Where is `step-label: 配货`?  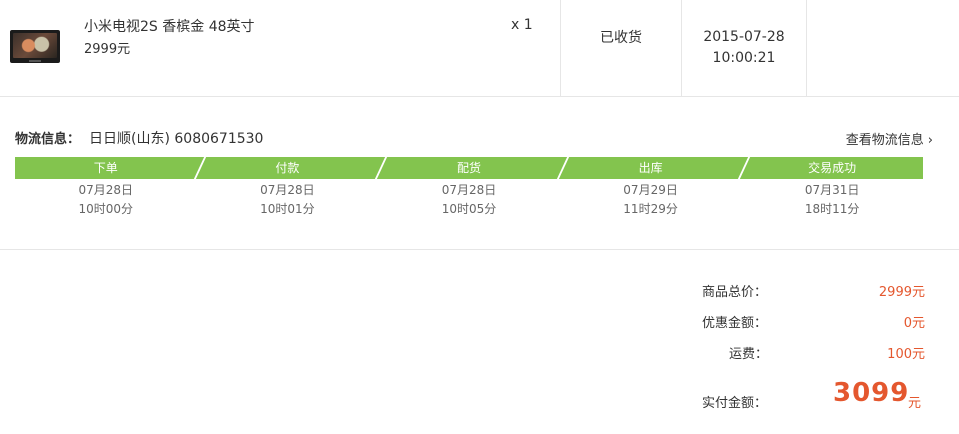 step-label: 配货 is located at coordinates (468, 168).